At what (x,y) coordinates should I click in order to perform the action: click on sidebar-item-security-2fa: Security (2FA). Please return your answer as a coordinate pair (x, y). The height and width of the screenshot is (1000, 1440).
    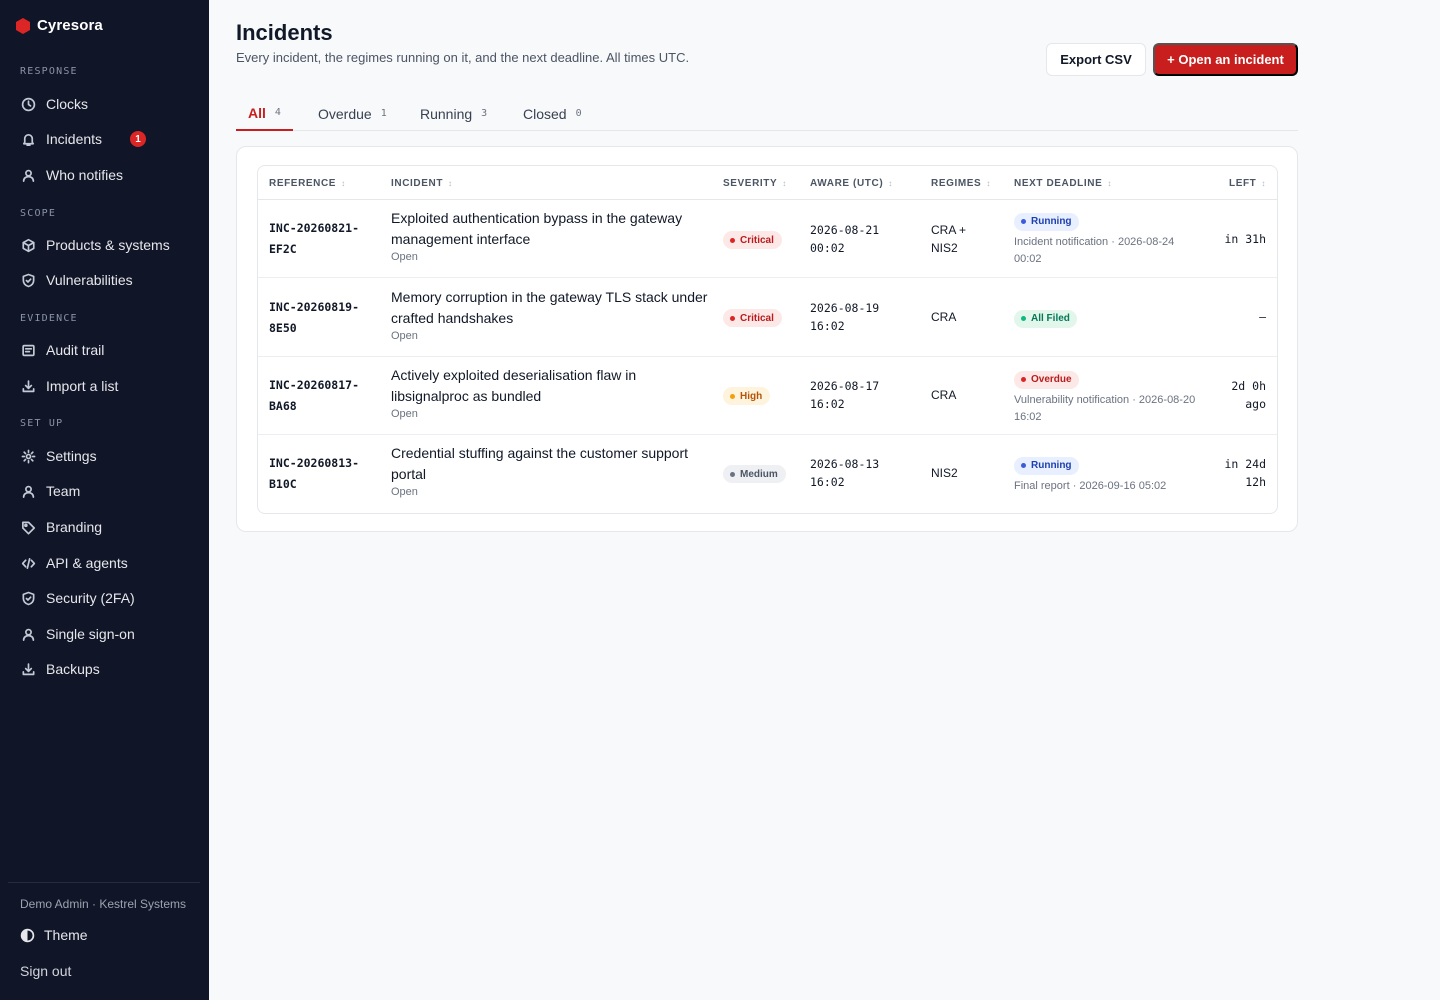
    Looking at the image, I should click on (104, 598).